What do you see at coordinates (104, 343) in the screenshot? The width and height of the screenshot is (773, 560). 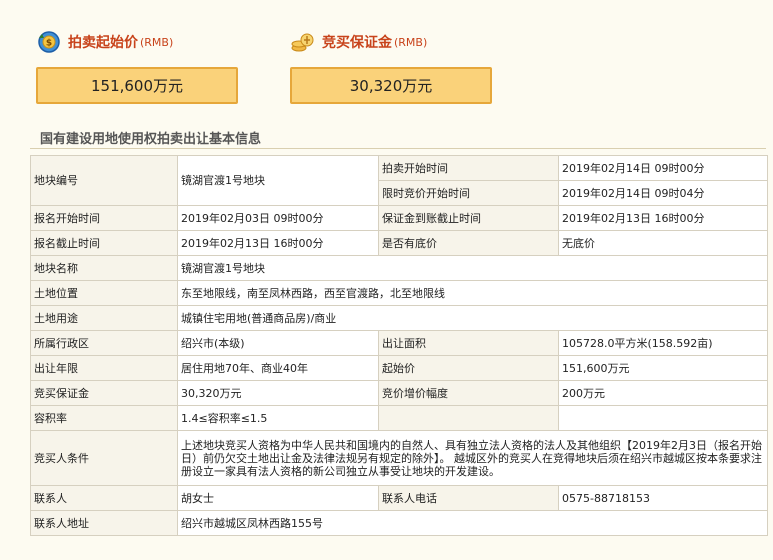 I see `district-label: 所属行政区` at bounding box center [104, 343].